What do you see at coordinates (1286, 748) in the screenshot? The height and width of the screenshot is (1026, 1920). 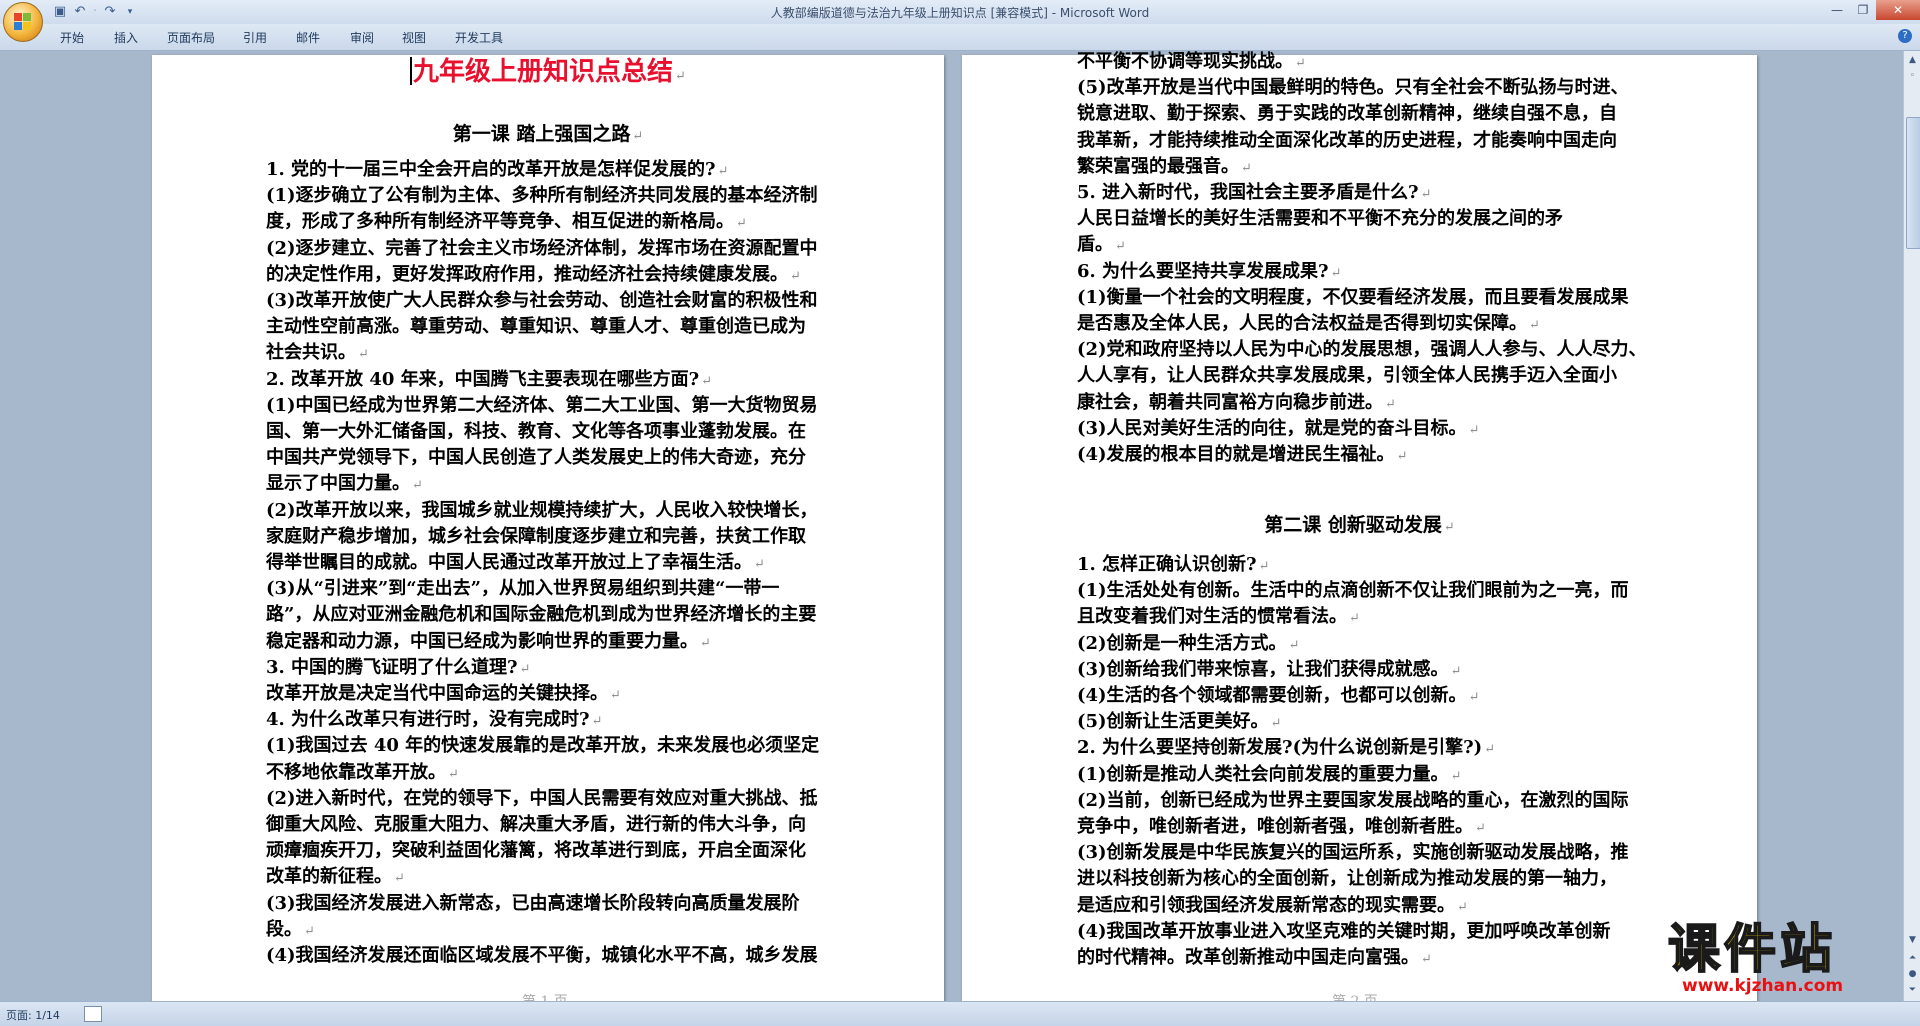 I see `document-line: 2. 为什么要坚持创新发展?(为什么说创新是引擎?) ↵` at bounding box center [1286, 748].